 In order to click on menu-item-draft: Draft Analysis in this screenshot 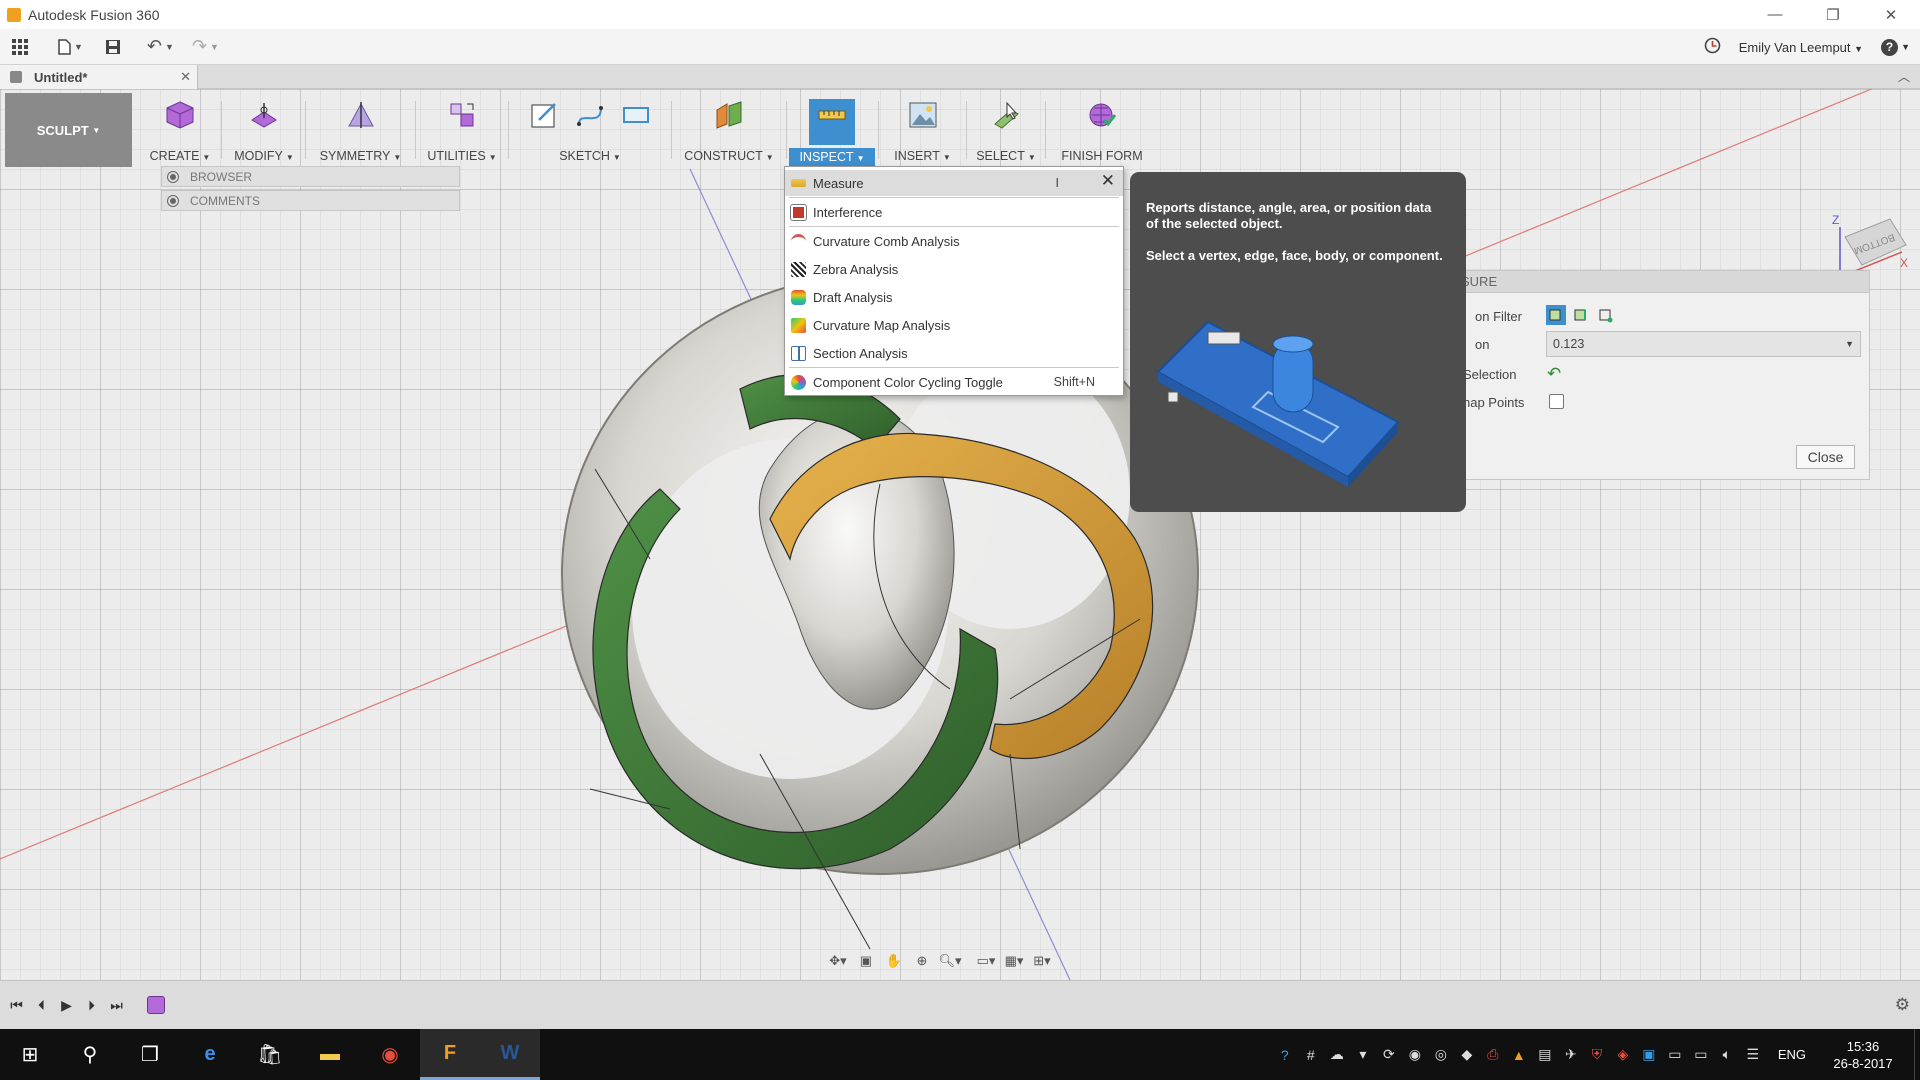, I will do `click(954, 297)`.